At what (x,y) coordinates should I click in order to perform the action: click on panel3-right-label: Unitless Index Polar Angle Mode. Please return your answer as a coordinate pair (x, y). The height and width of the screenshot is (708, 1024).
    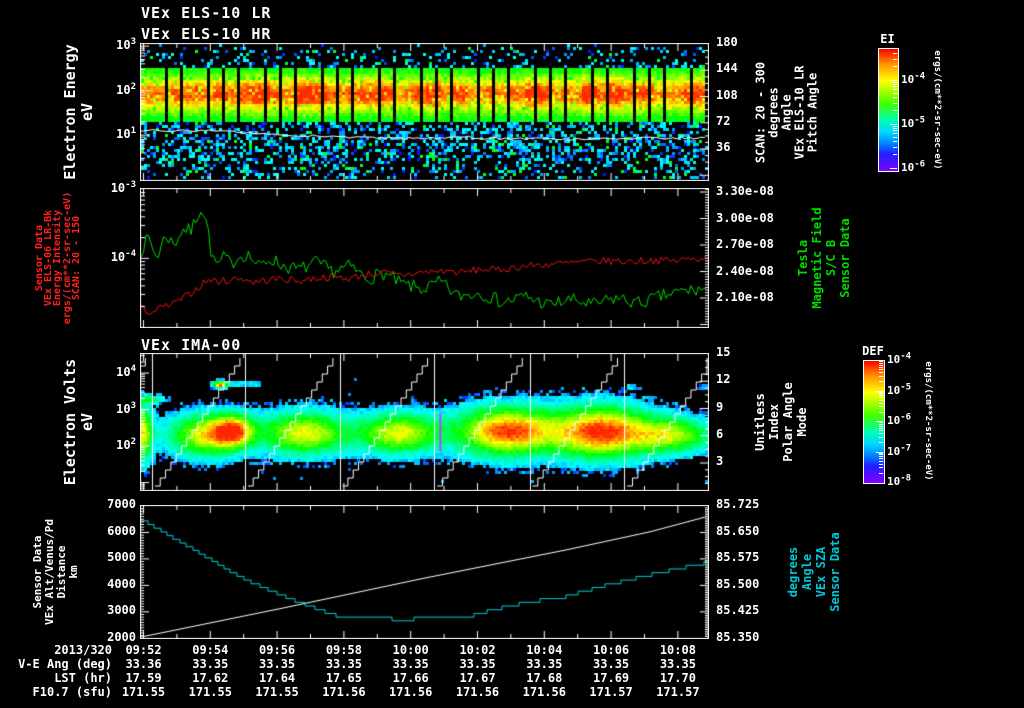
    Looking at the image, I should click on (781, 422).